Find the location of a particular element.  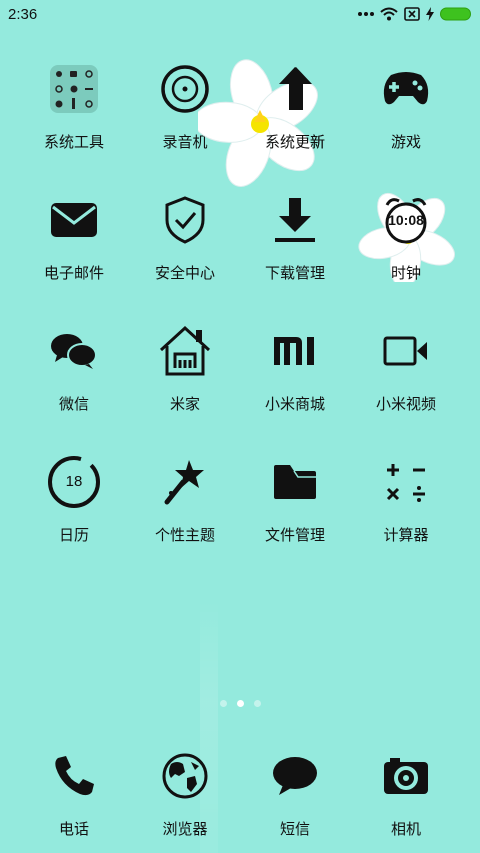

app-label: 日历 is located at coordinates (73, 535).